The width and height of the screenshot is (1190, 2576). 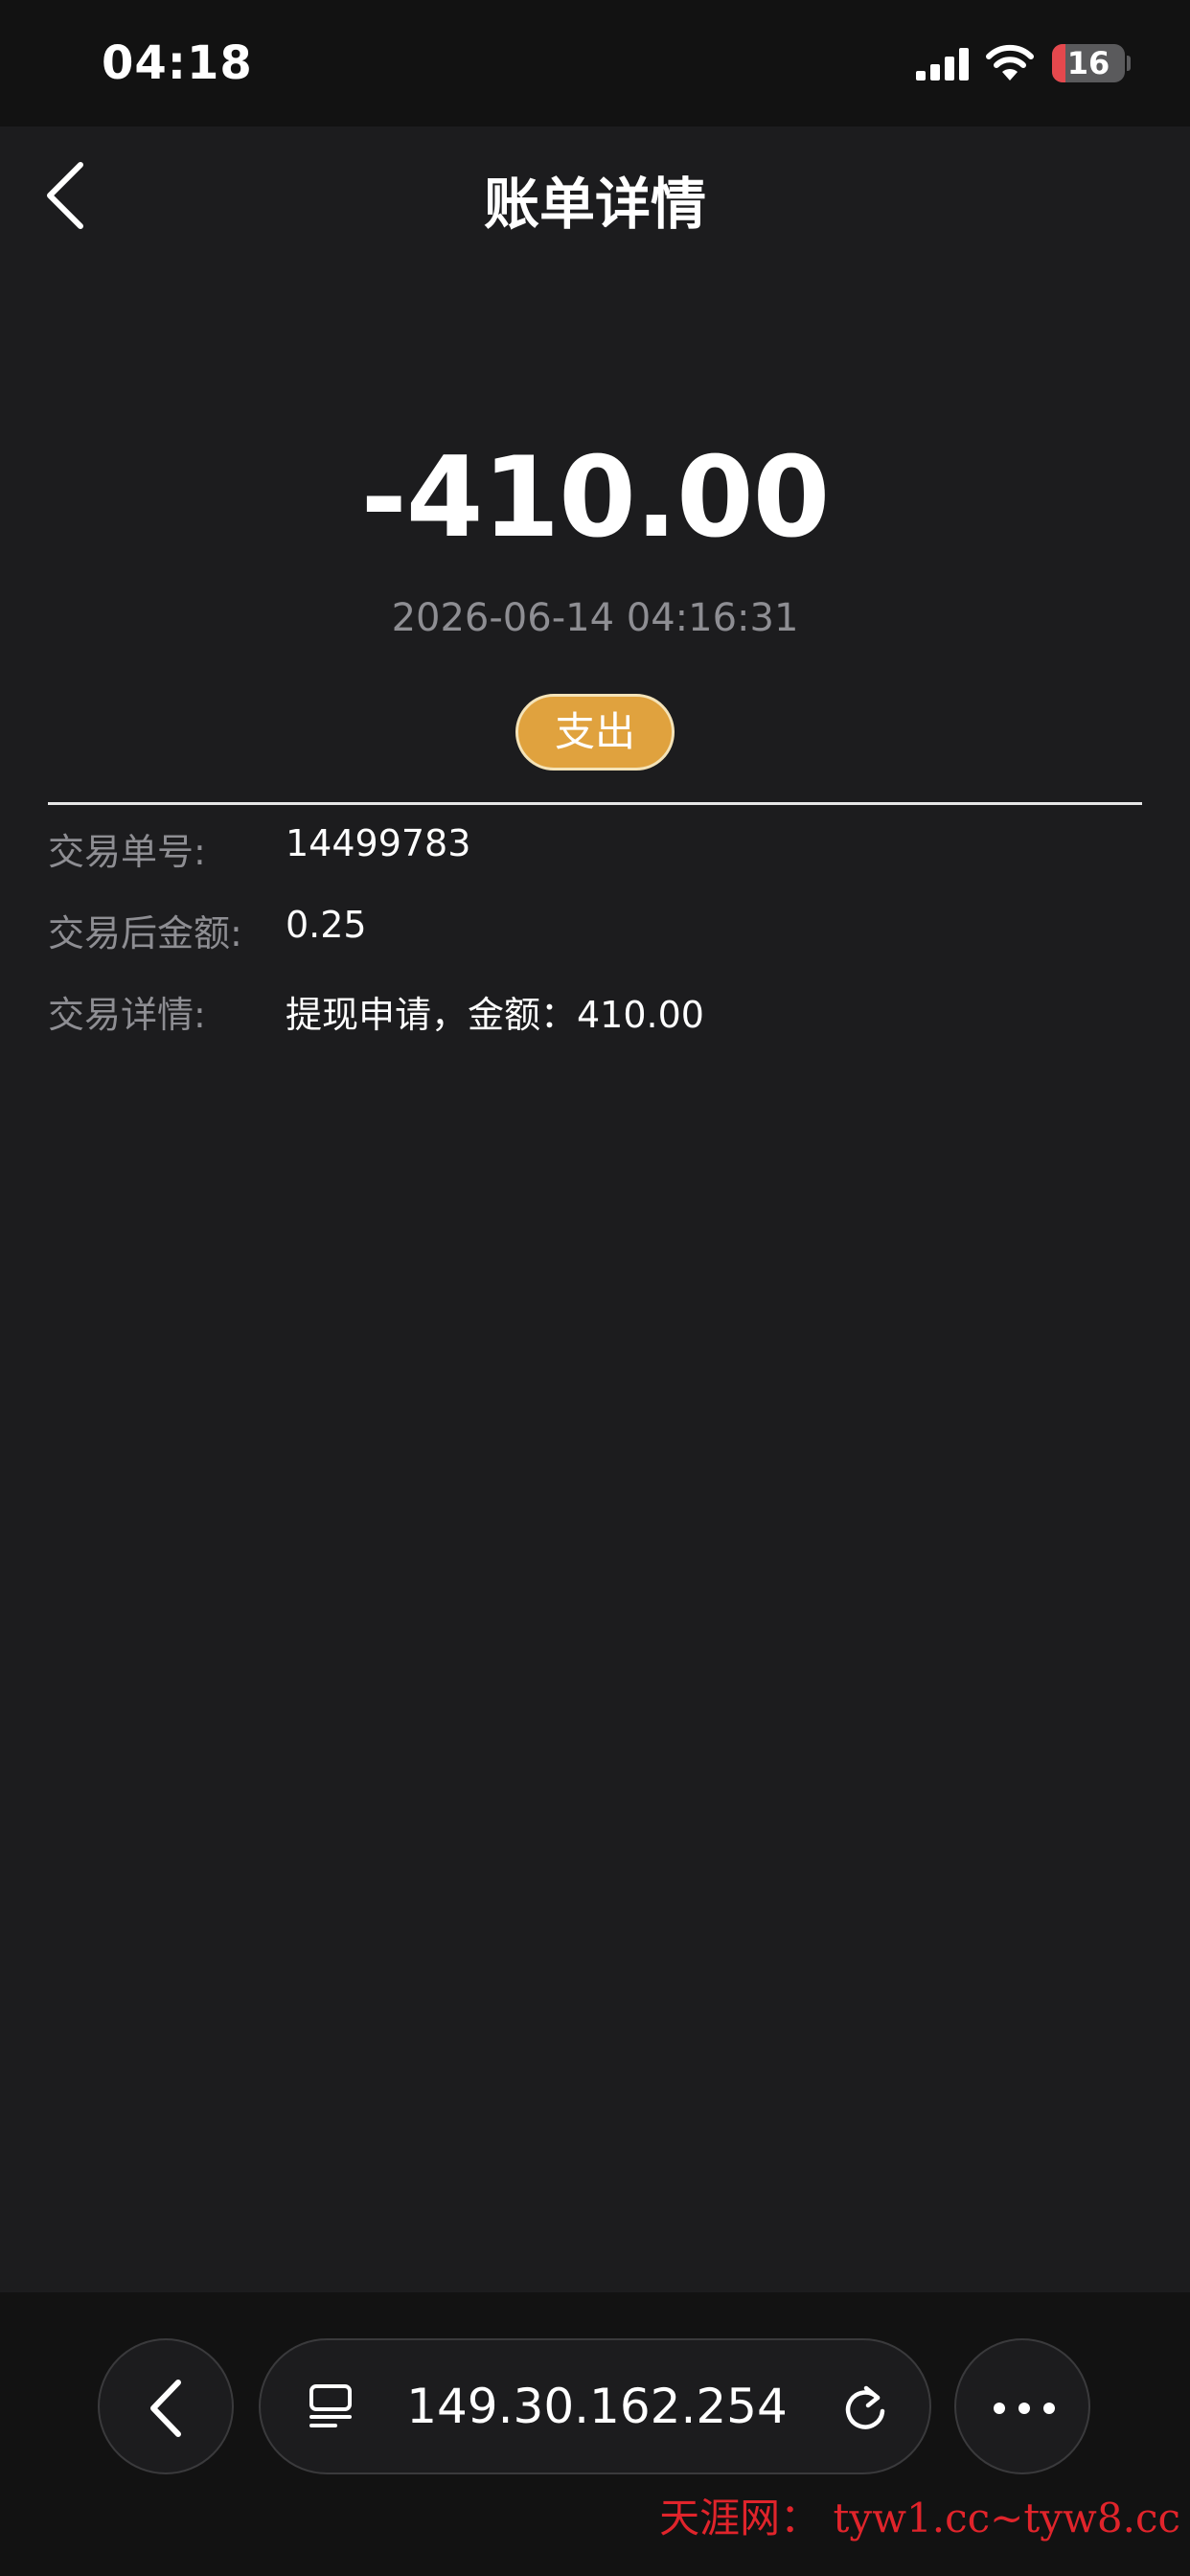 What do you see at coordinates (595, 851) in the screenshot?
I see `detail-row-order-number: 交易单号: 14499783` at bounding box center [595, 851].